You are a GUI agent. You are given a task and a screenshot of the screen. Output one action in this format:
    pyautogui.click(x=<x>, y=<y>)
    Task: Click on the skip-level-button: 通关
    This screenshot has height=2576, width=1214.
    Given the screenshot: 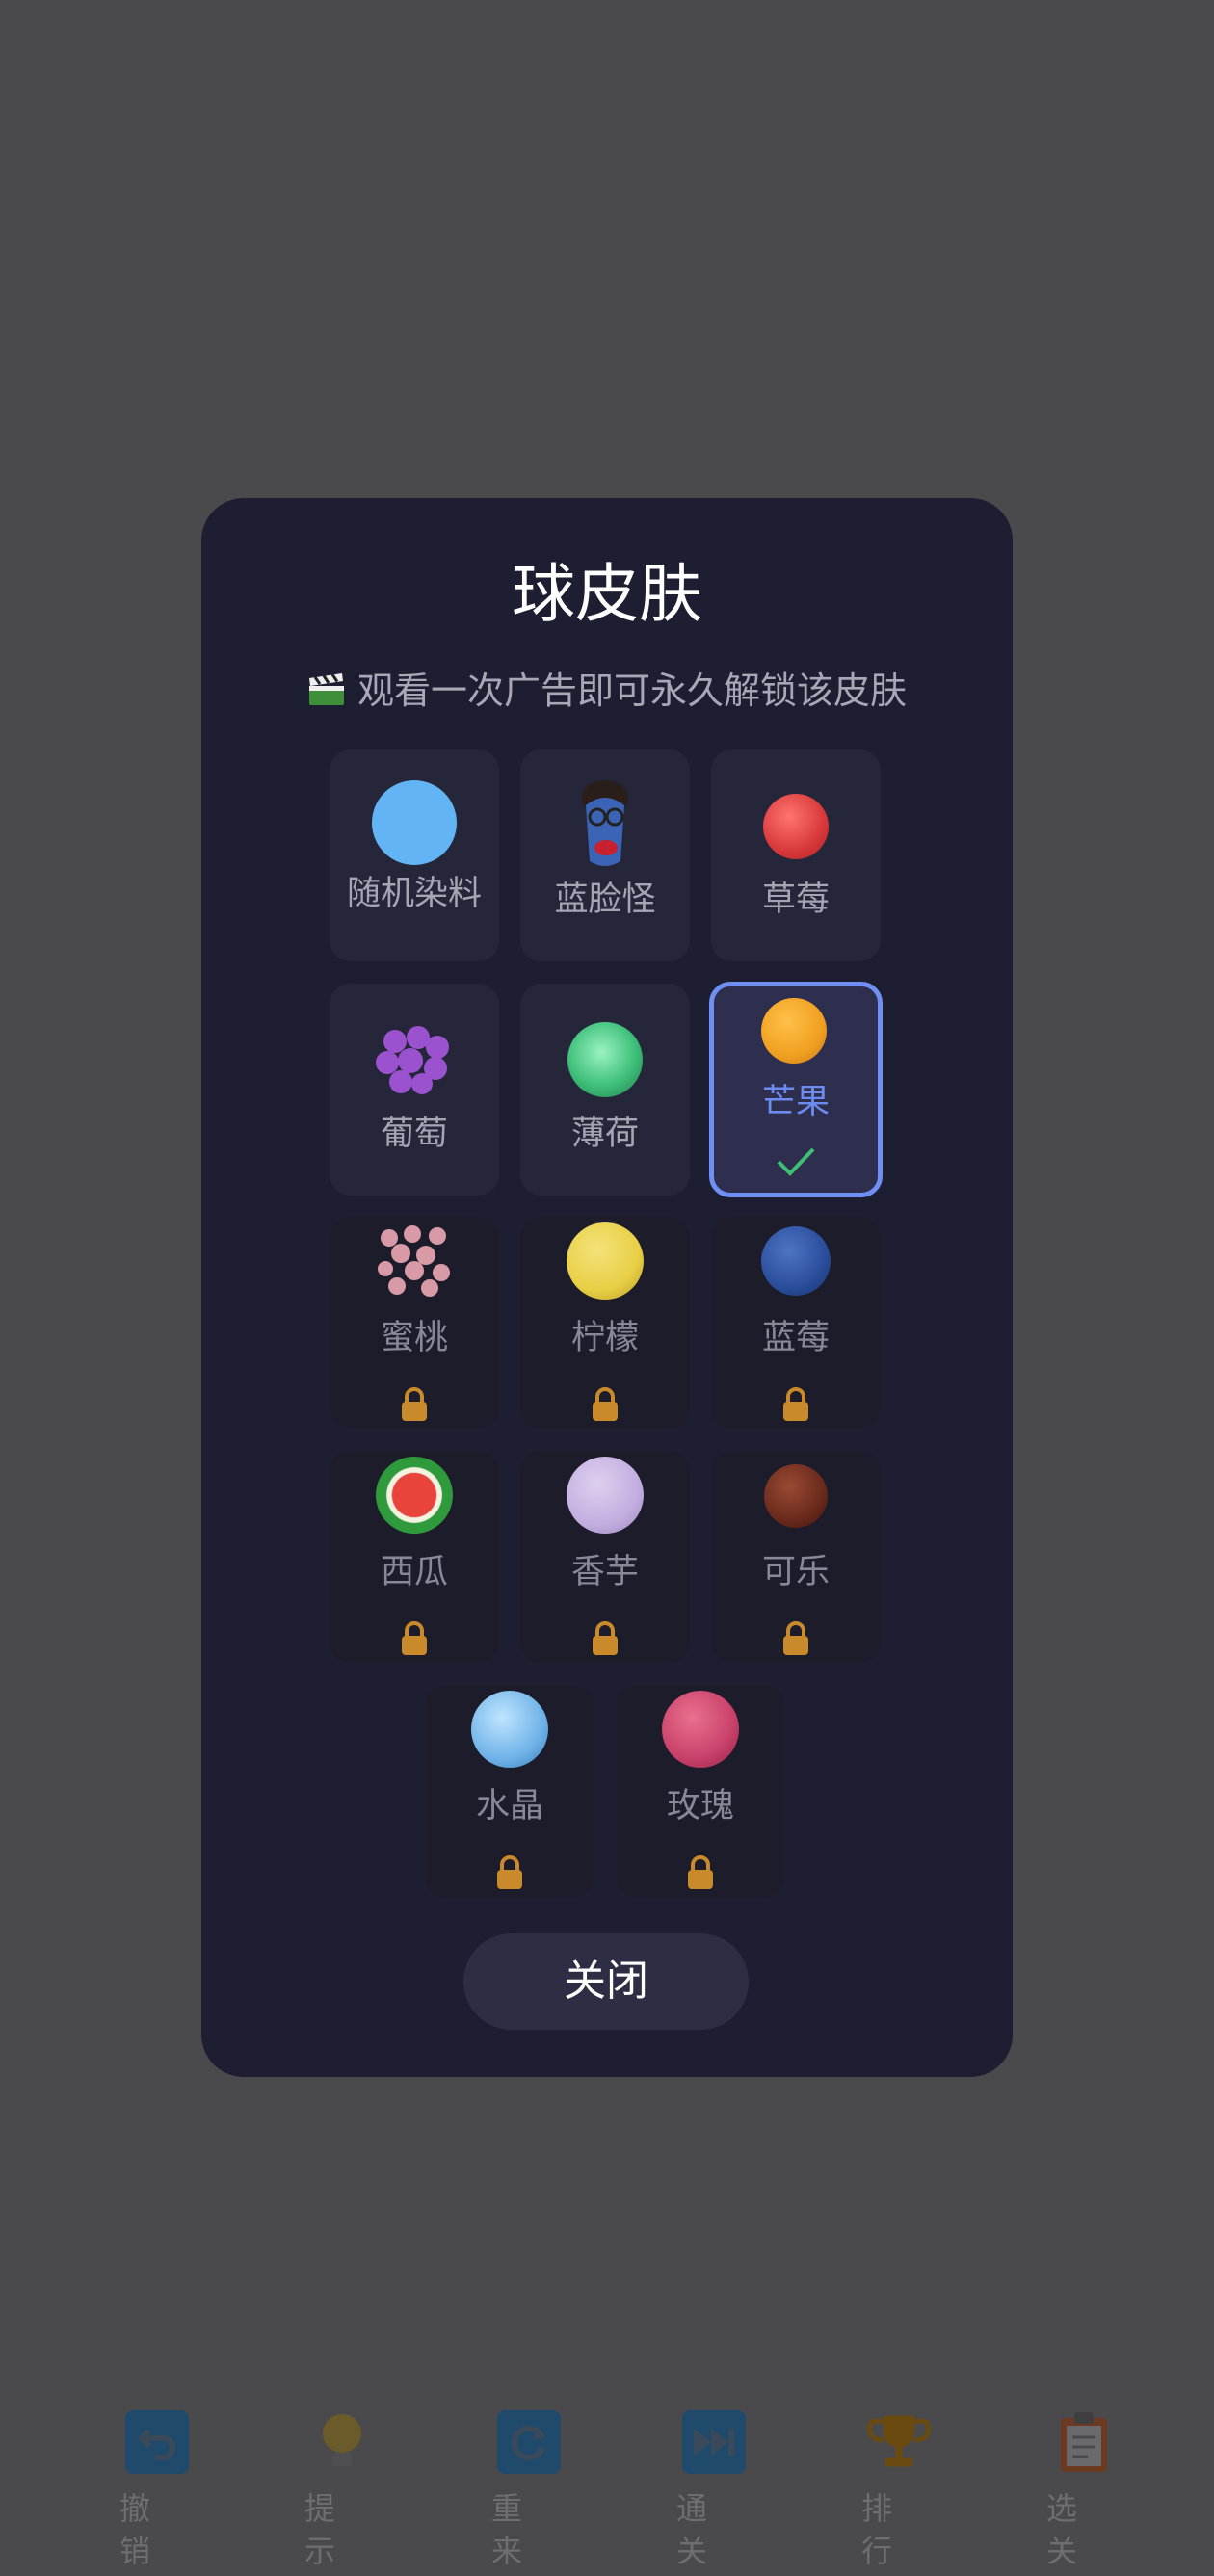 What is the action you would take?
    pyautogui.click(x=734, y=2492)
    